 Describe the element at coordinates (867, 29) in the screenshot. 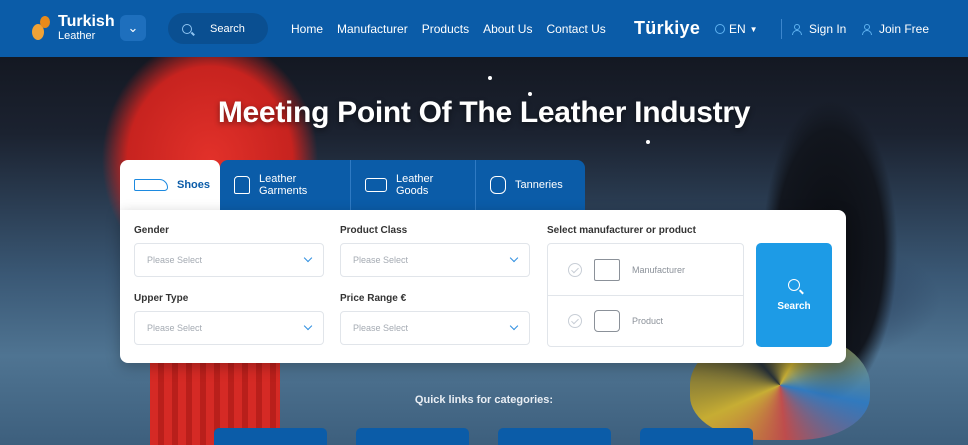

I see `add-user-icon` at that location.